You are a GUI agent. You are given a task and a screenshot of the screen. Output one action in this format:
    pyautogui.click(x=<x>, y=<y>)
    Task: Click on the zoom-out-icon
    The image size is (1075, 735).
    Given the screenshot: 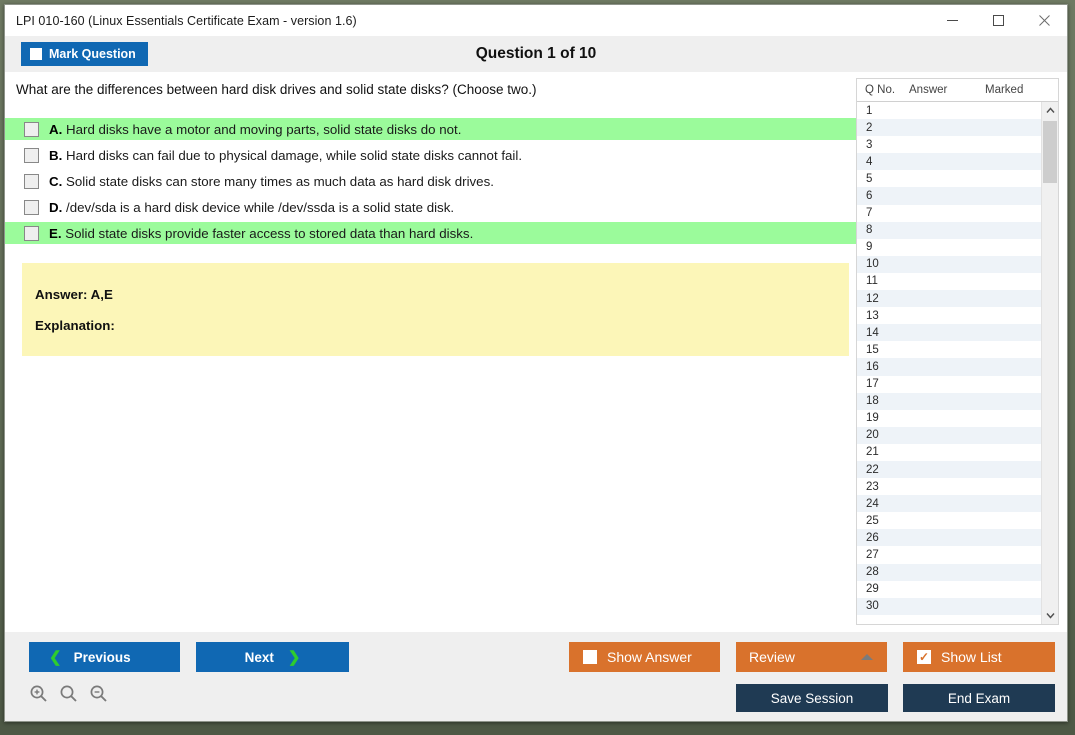 What is the action you would take?
    pyautogui.click(x=98, y=696)
    